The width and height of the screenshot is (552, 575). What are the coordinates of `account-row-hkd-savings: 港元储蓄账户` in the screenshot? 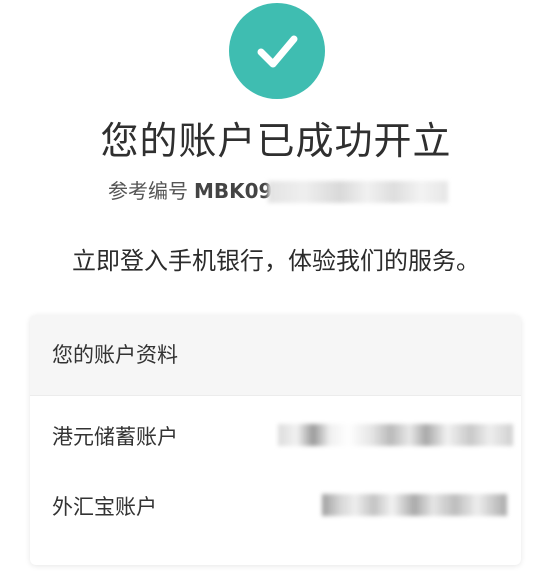 It's located at (275, 438).